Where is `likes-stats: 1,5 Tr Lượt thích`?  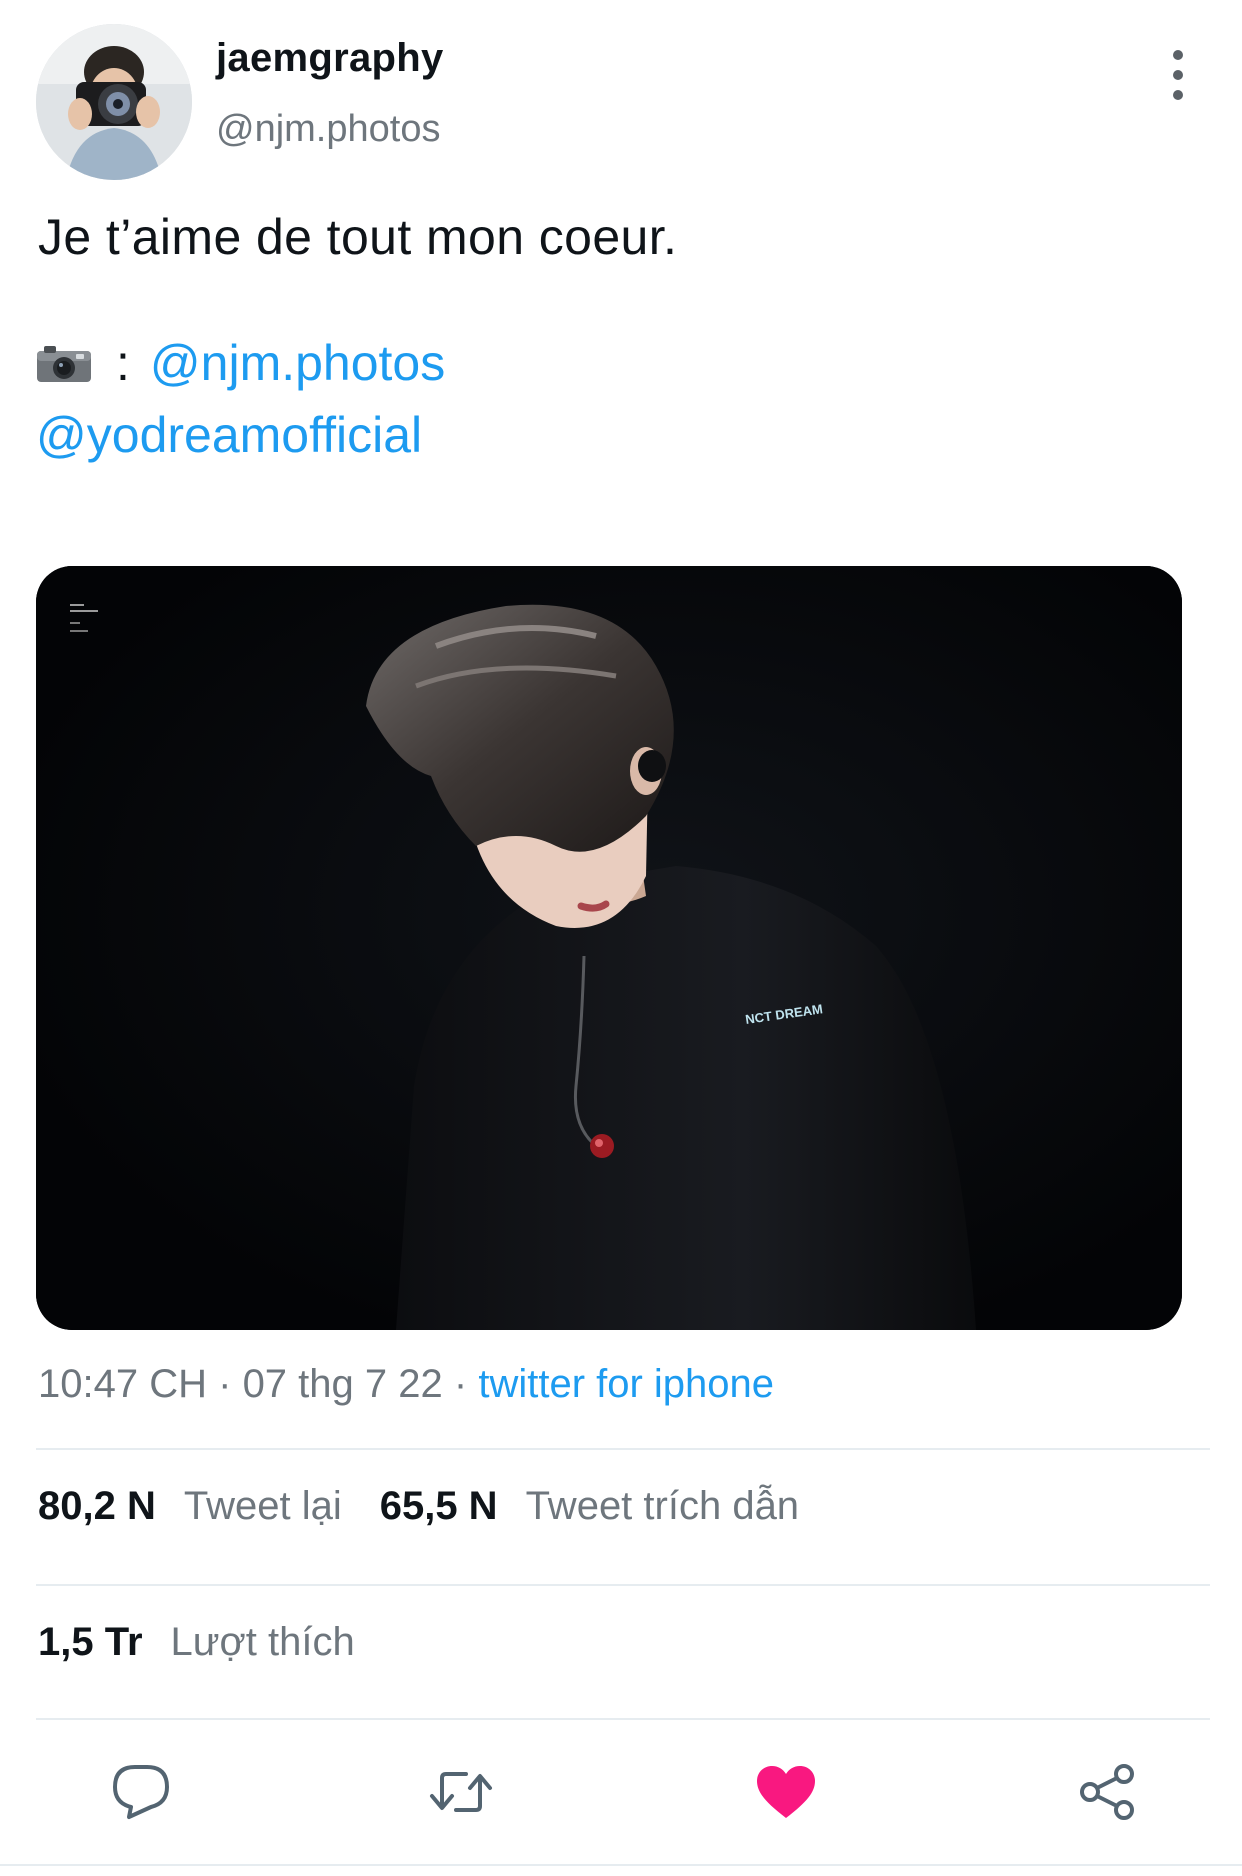
likes-stats: 1,5 Tr Lượt thích is located at coordinates (215, 1642).